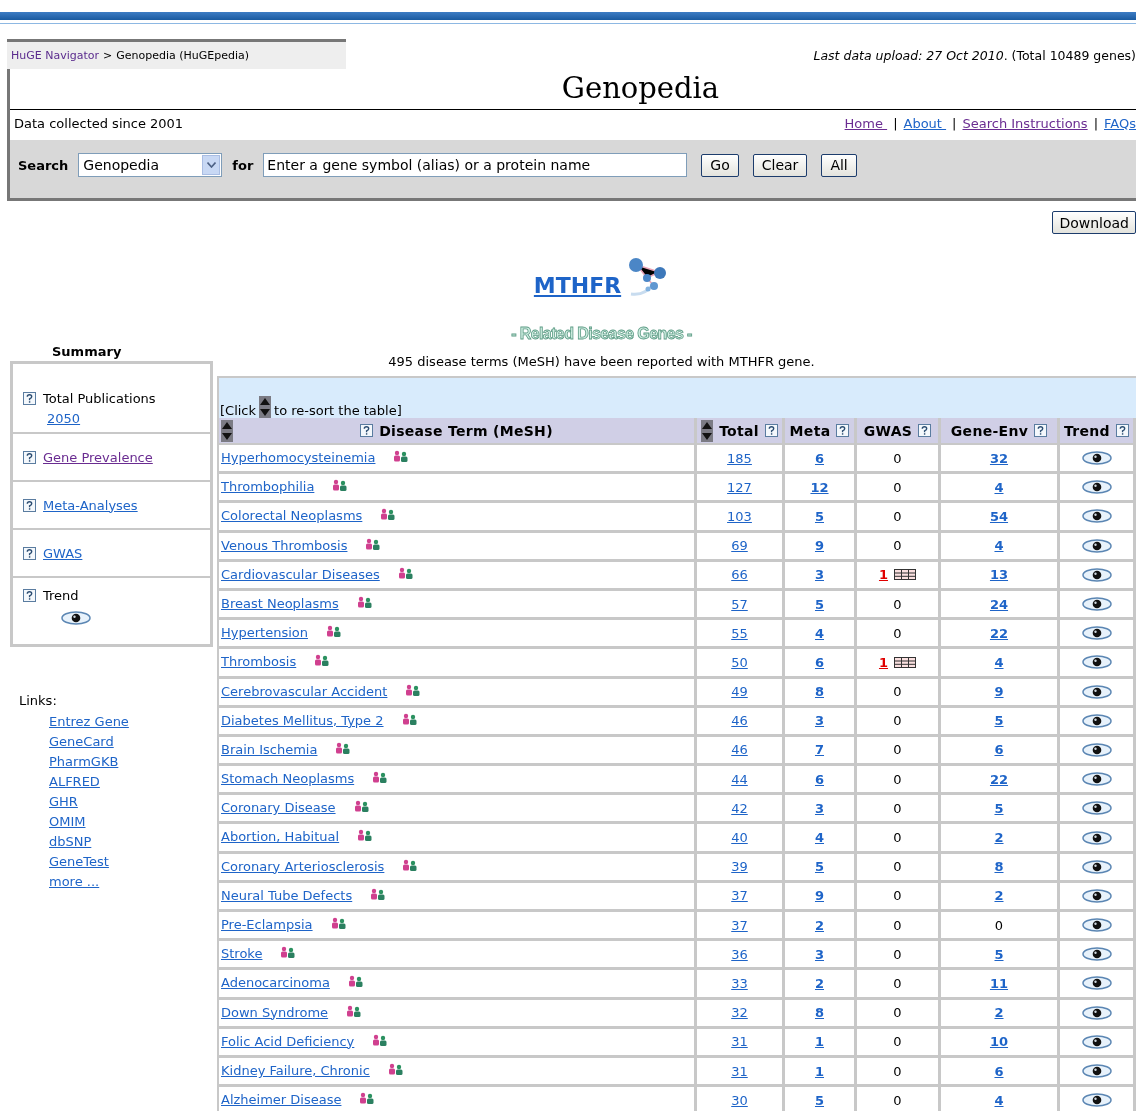 Image resolution: width=1136 pixels, height=1111 pixels. Describe the element at coordinates (819, 838) in the screenshot. I see `meta-link: 4` at that location.